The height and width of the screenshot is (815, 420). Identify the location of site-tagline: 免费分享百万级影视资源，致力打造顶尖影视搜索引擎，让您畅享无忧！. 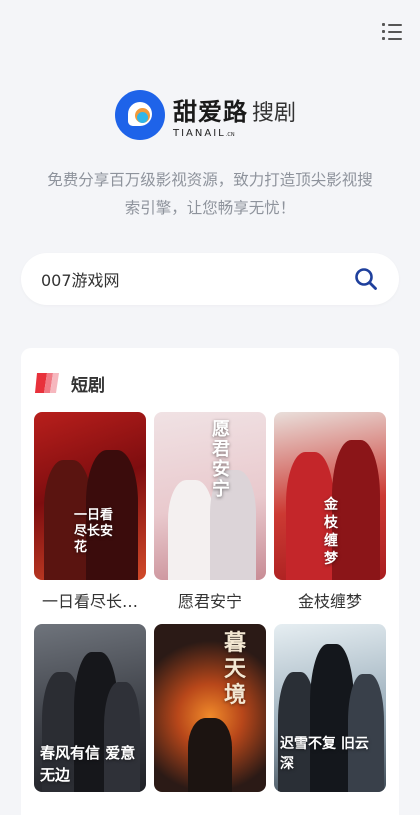
(210, 194).